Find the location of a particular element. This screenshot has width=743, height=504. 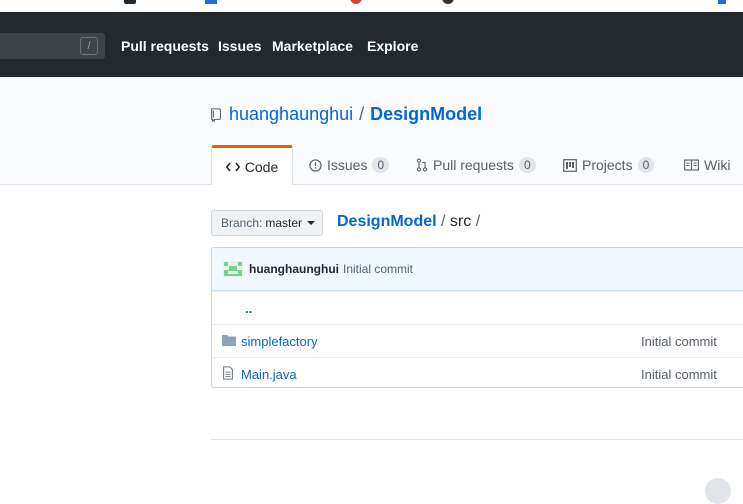

avatar is located at coordinates (233, 269).